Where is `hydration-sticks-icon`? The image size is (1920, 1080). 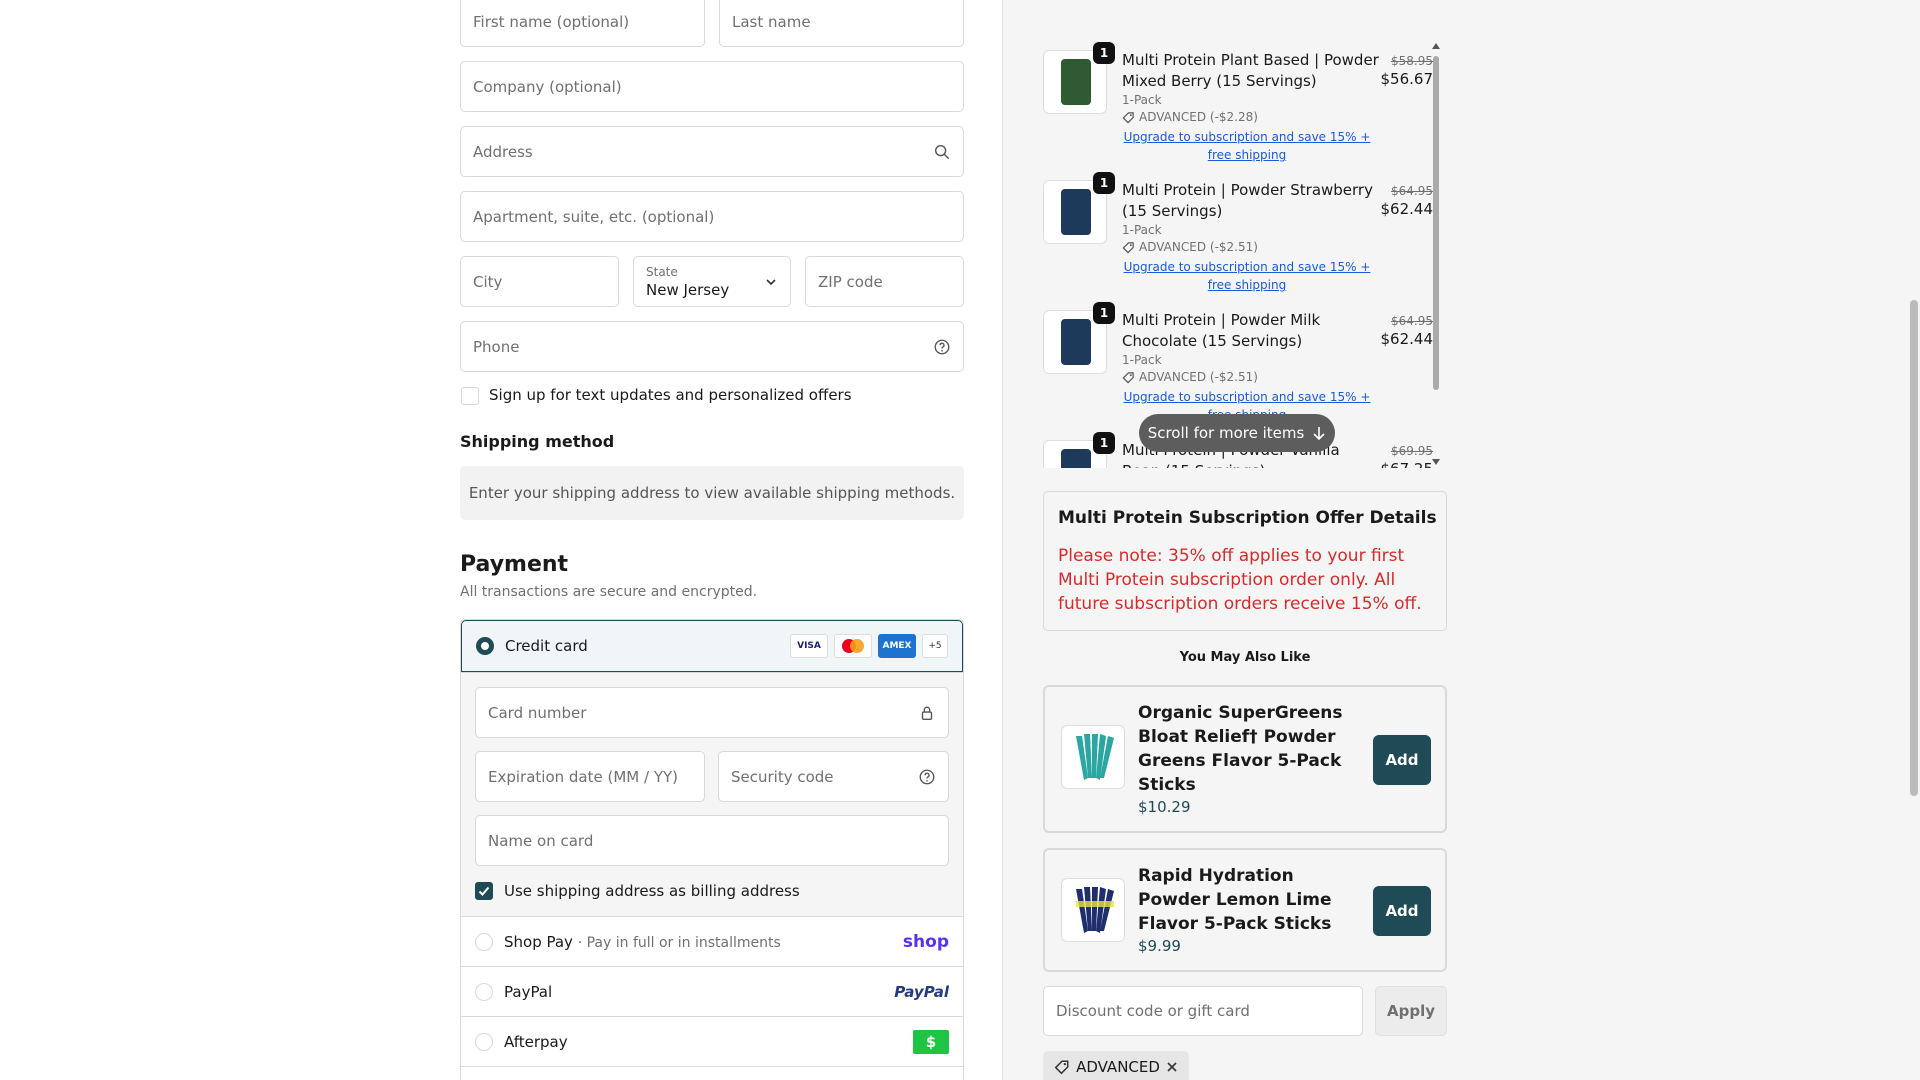 hydration-sticks-icon is located at coordinates (1095, 910).